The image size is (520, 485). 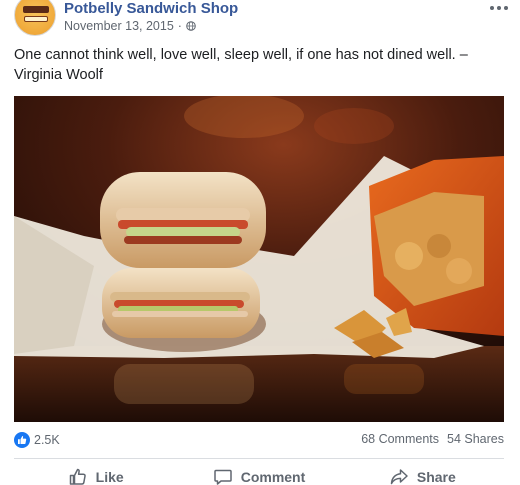 What do you see at coordinates (36, 9) in the screenshot?
I see `potbelly-logo-icon` at bounding box center [36, 9].